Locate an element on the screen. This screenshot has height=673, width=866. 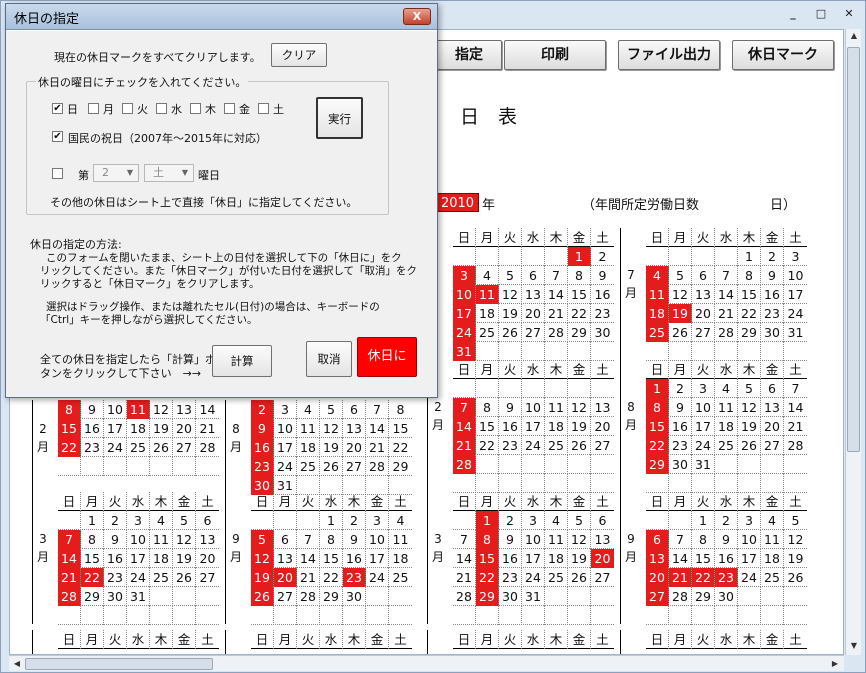
date-cell: 12 is located at coordinates (579, 539).